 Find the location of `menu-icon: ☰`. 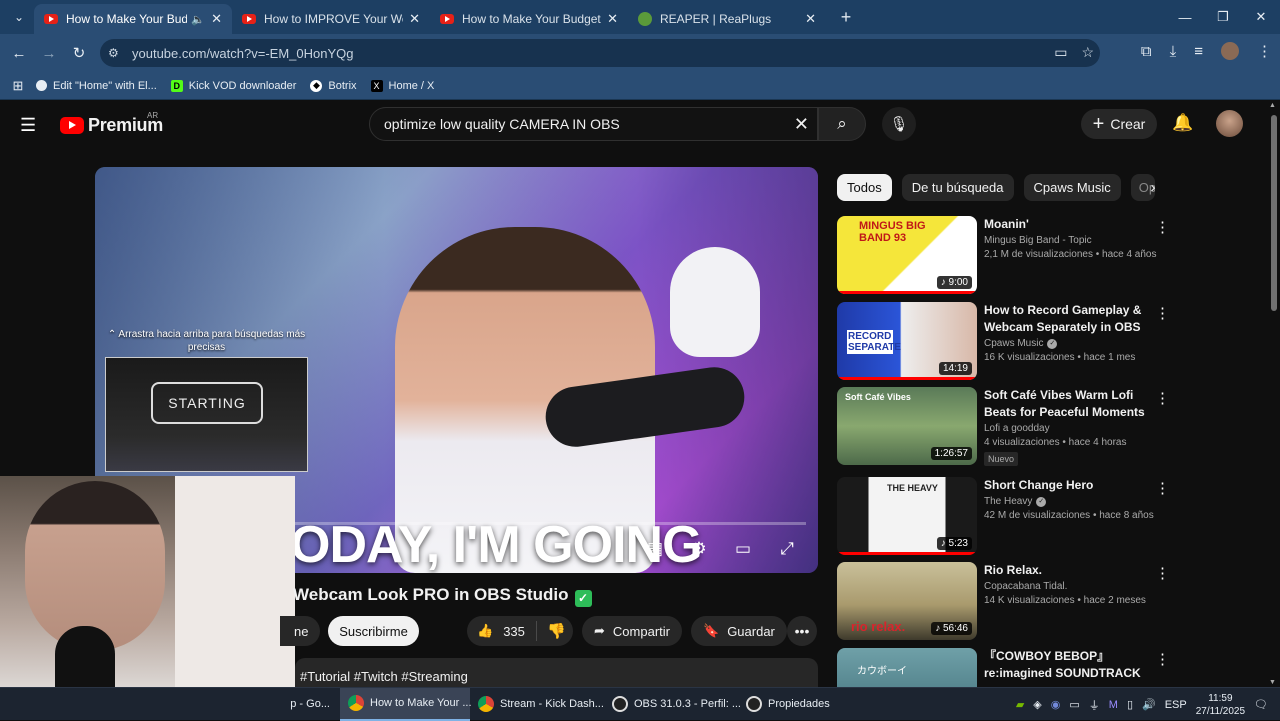

menu-icon: ☰ is located at coordinates (28, 125).